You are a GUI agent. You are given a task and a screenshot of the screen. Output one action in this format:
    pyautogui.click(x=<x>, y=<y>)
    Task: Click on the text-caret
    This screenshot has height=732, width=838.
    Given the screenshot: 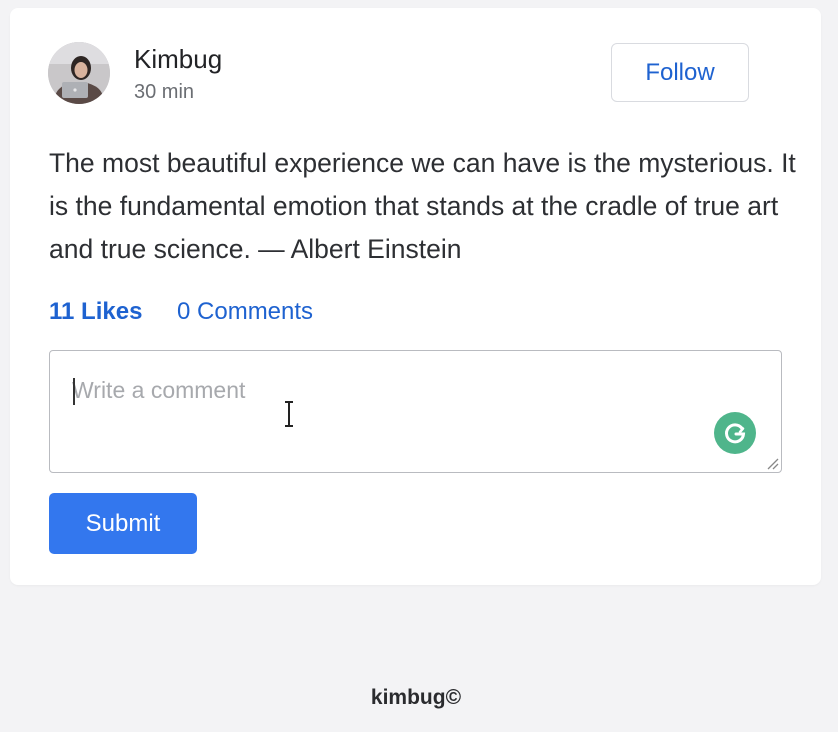 What is the action you would take?
    pyautogui.click(x=74, y=391)
    